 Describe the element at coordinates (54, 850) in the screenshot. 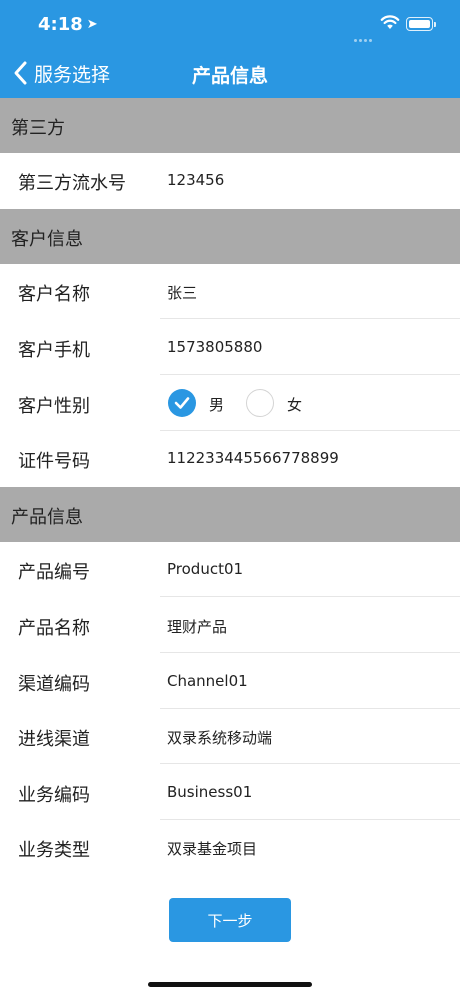

I see `field-label: 业务类型` at that location.